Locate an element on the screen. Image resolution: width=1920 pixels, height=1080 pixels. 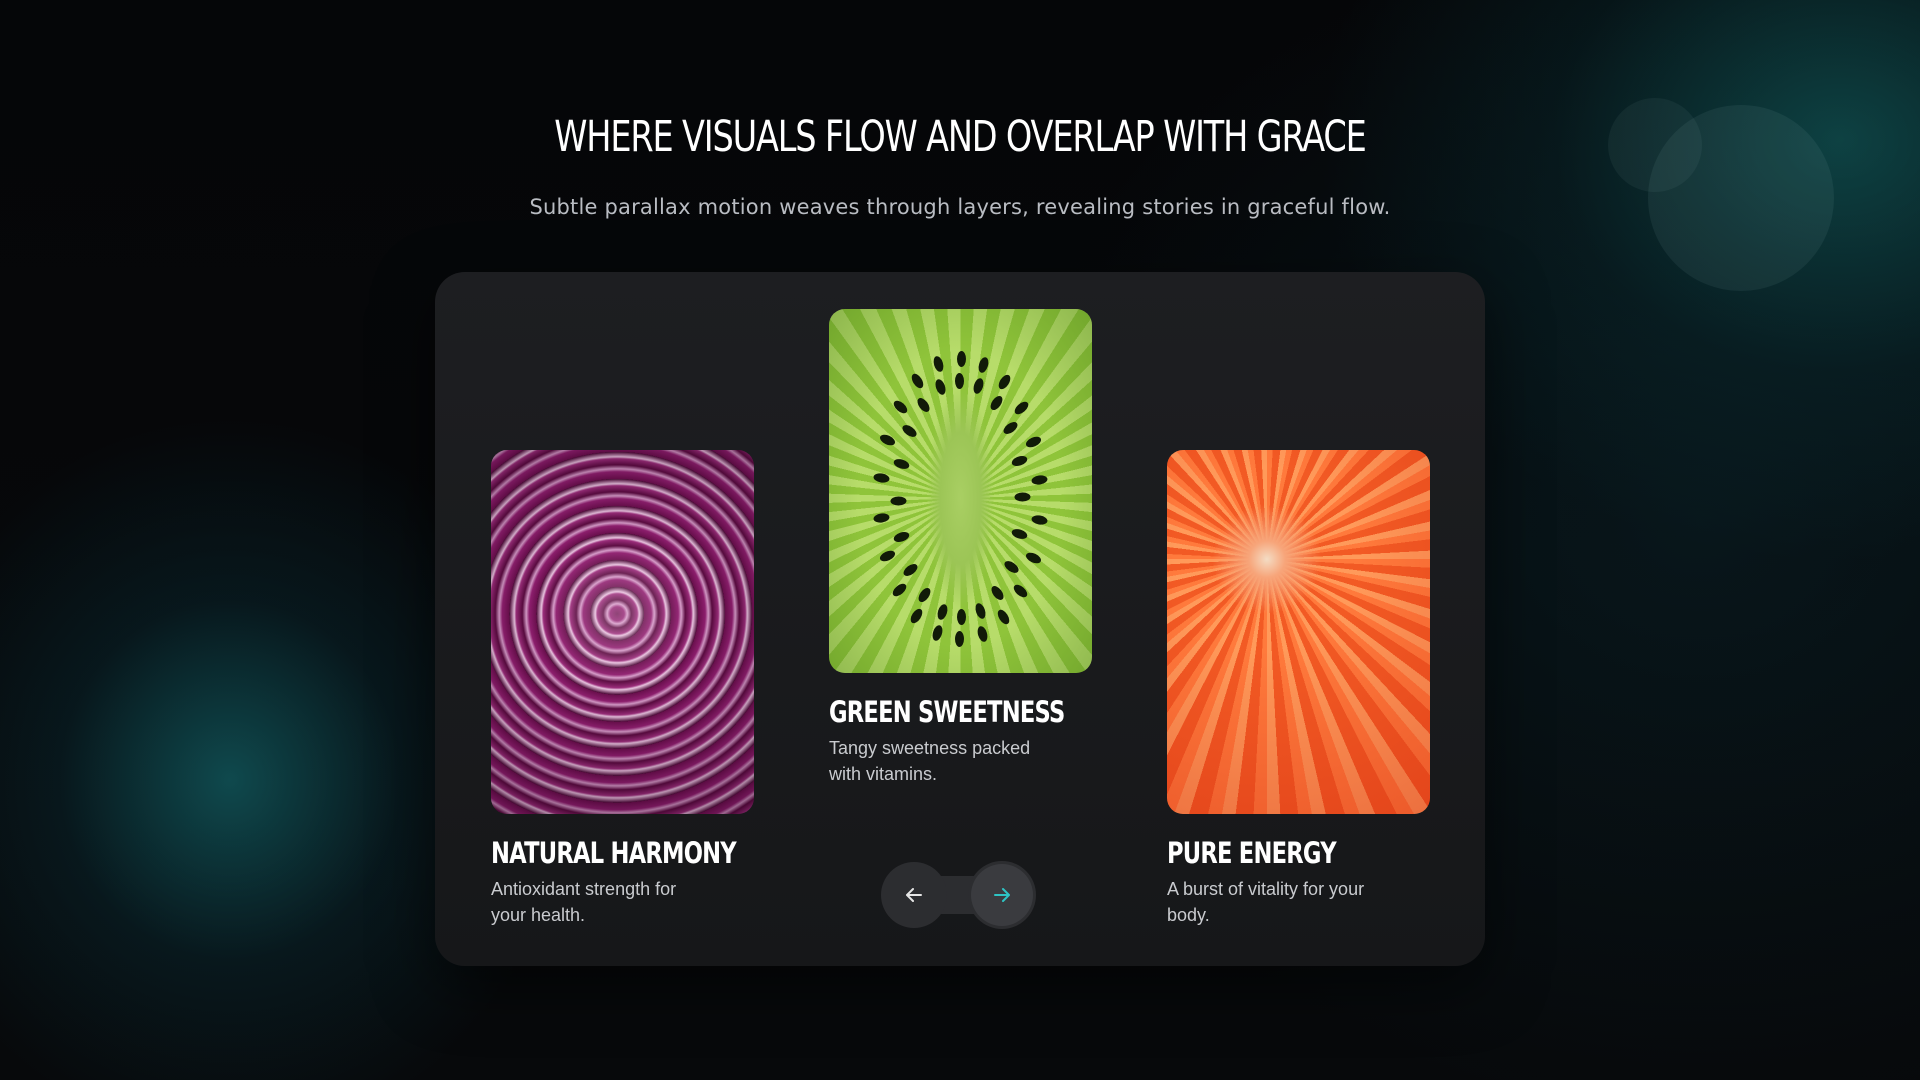
previous-button is located at coordinates (914, 895).